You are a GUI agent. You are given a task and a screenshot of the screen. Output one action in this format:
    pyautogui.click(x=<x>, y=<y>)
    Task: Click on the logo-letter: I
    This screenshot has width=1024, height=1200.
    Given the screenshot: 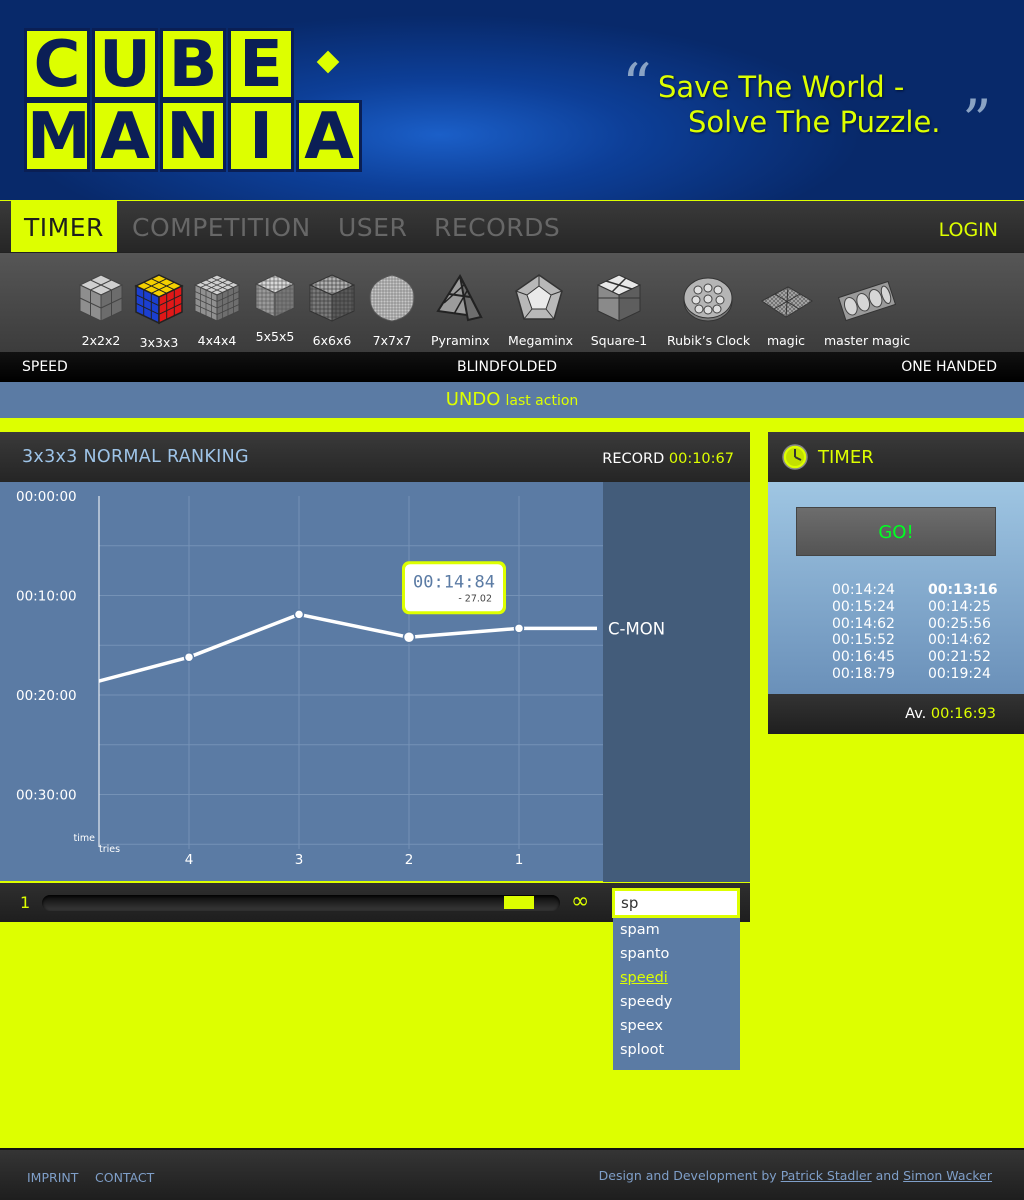 What is the action you would take?
    pyautogui.click(x=261, y=136)
    